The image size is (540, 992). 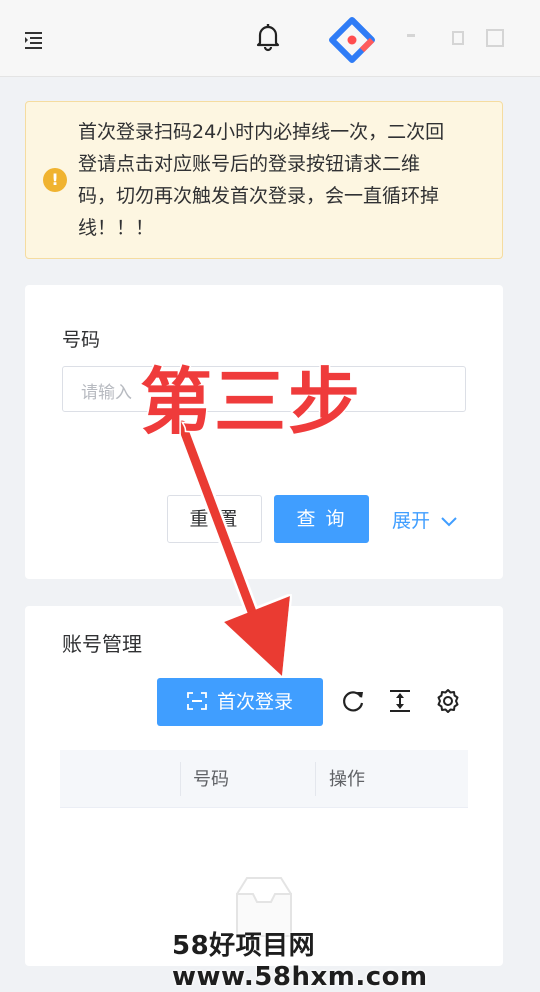 What do you see at coordinates (214, 519) in the screenshot?
I see `reset-button: 重 置` at bounding box center [214, 519].